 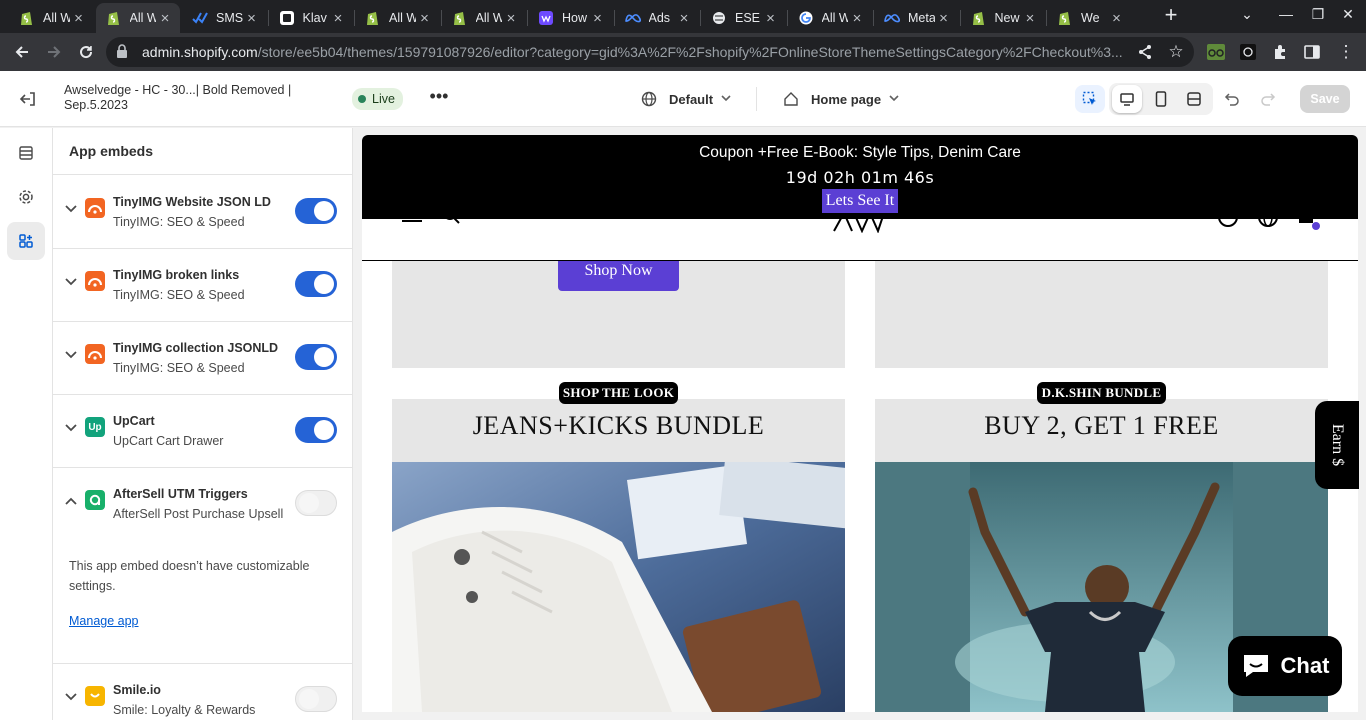 I want to click on live-status-badge: Live, so click(x=377, y=99).